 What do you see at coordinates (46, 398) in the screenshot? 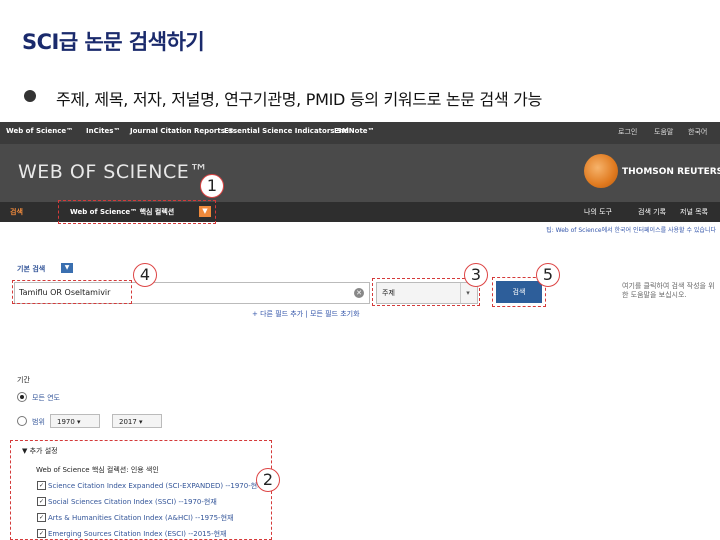
I see `radio-all-years-label: 모든 연도` at bounding box center [46, 398].